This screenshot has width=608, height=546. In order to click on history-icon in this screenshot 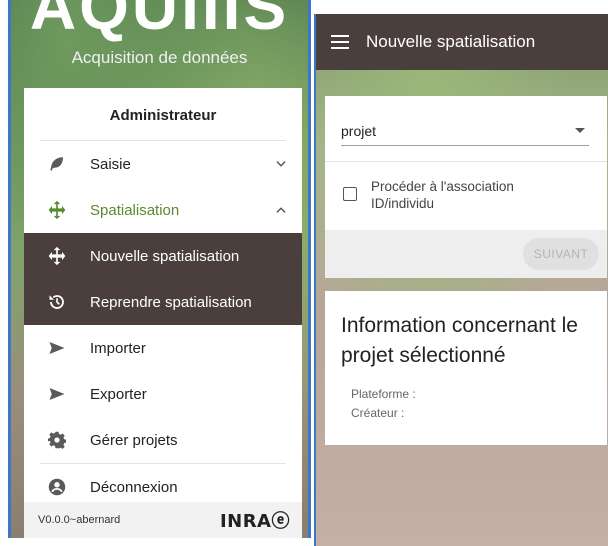, I will do `click(57, 302)`.